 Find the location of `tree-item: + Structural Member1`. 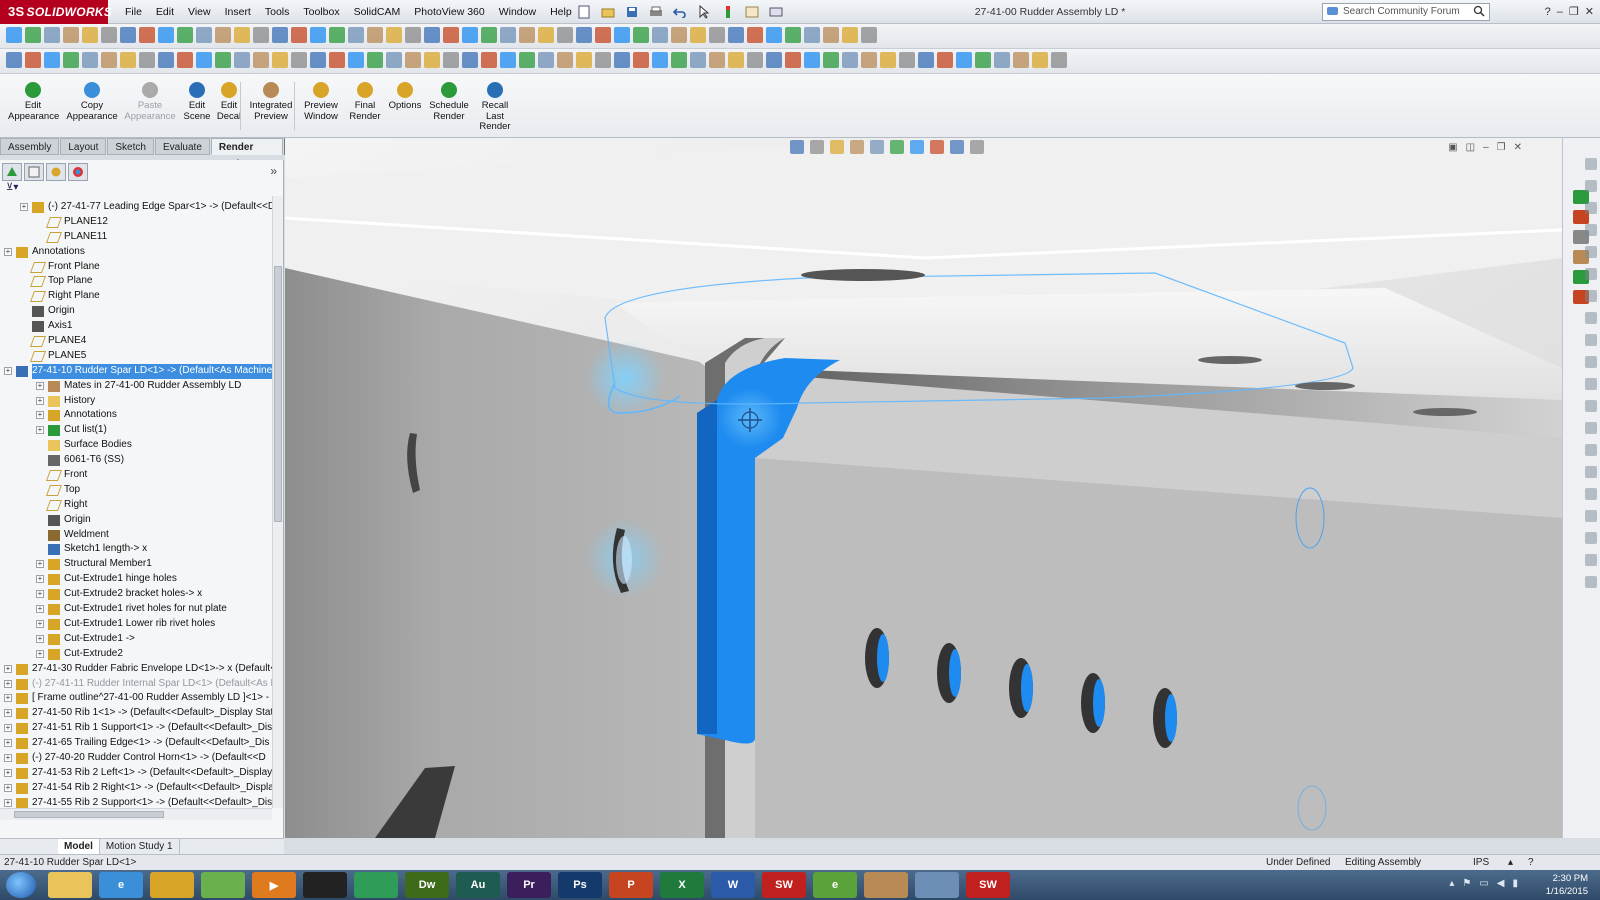

tree-item: + Structural Member1 is located at coordinates (136, 564).